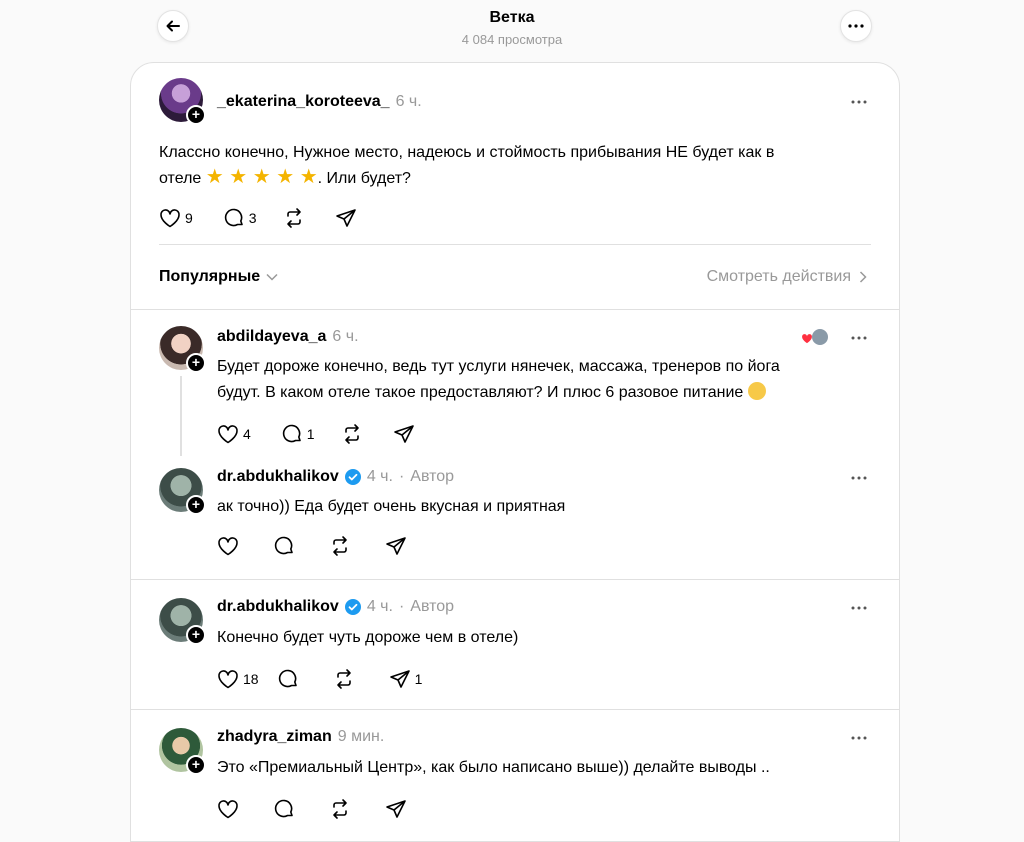  I want to click on thread-line, so click(181, 416).